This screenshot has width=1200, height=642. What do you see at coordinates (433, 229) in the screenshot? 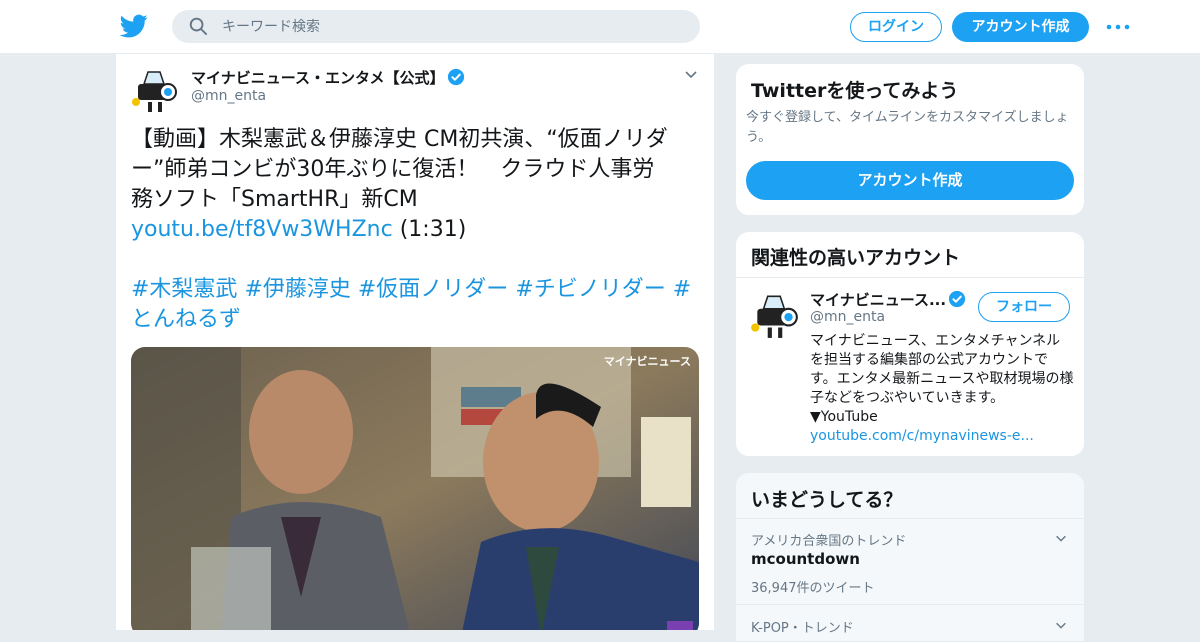
I see `video-duration: (1:31)` at bounding box center [433, 229].